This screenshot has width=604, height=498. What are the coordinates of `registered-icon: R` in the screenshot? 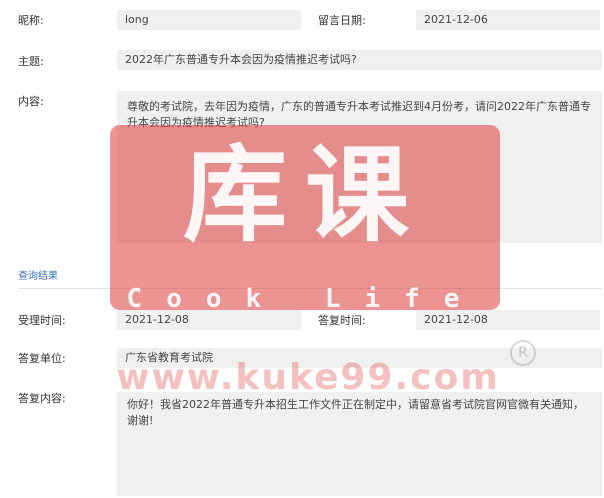 It's located at (523, 353).